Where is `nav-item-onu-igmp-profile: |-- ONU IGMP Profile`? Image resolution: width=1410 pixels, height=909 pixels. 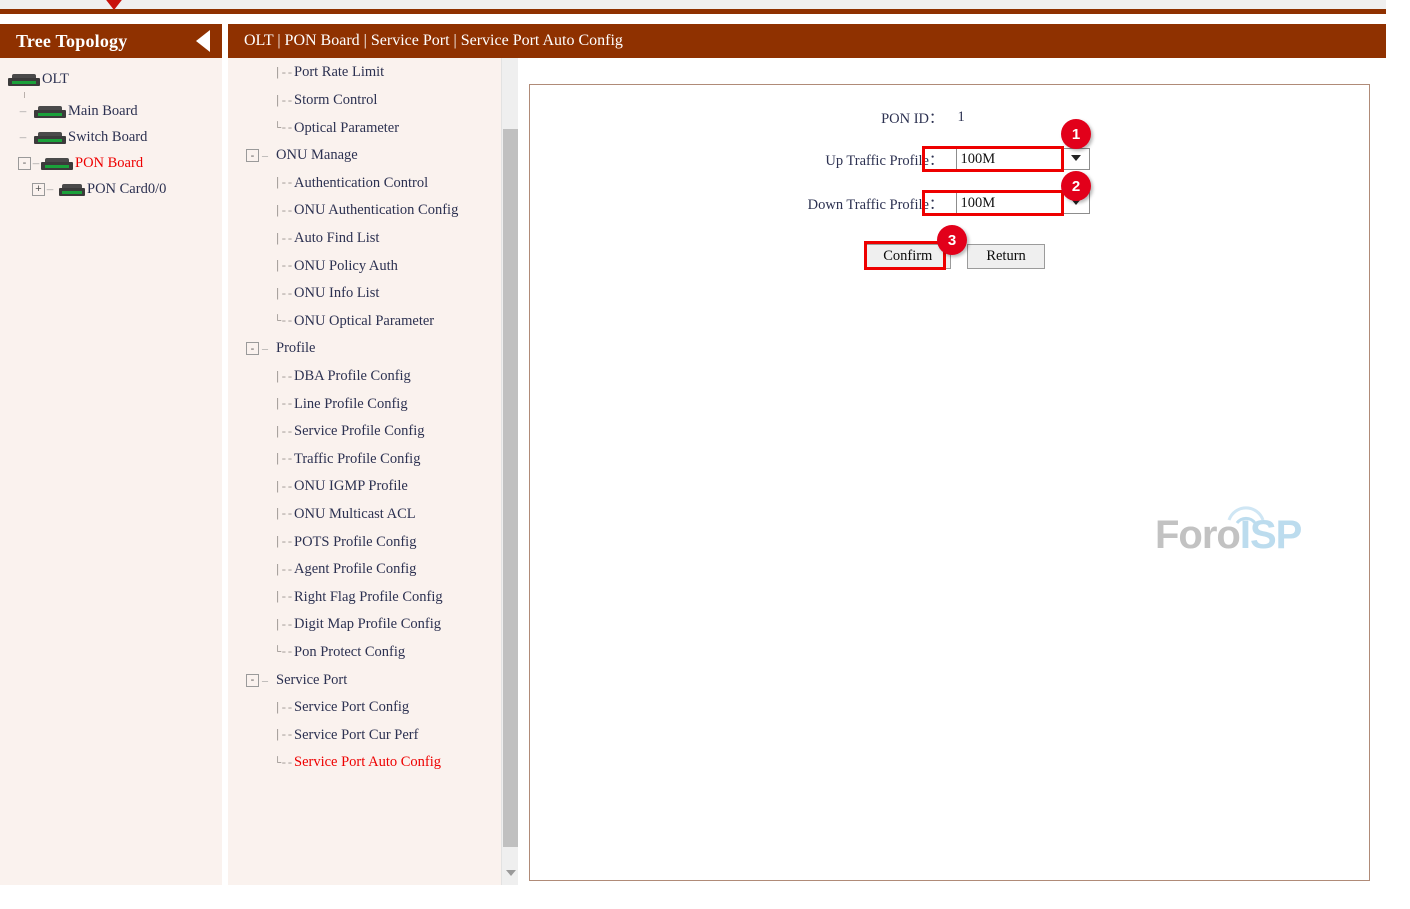 nav-item-onu-igmp-profile: |-- ONU IGMP Profile is located at coordinates (361, 487).